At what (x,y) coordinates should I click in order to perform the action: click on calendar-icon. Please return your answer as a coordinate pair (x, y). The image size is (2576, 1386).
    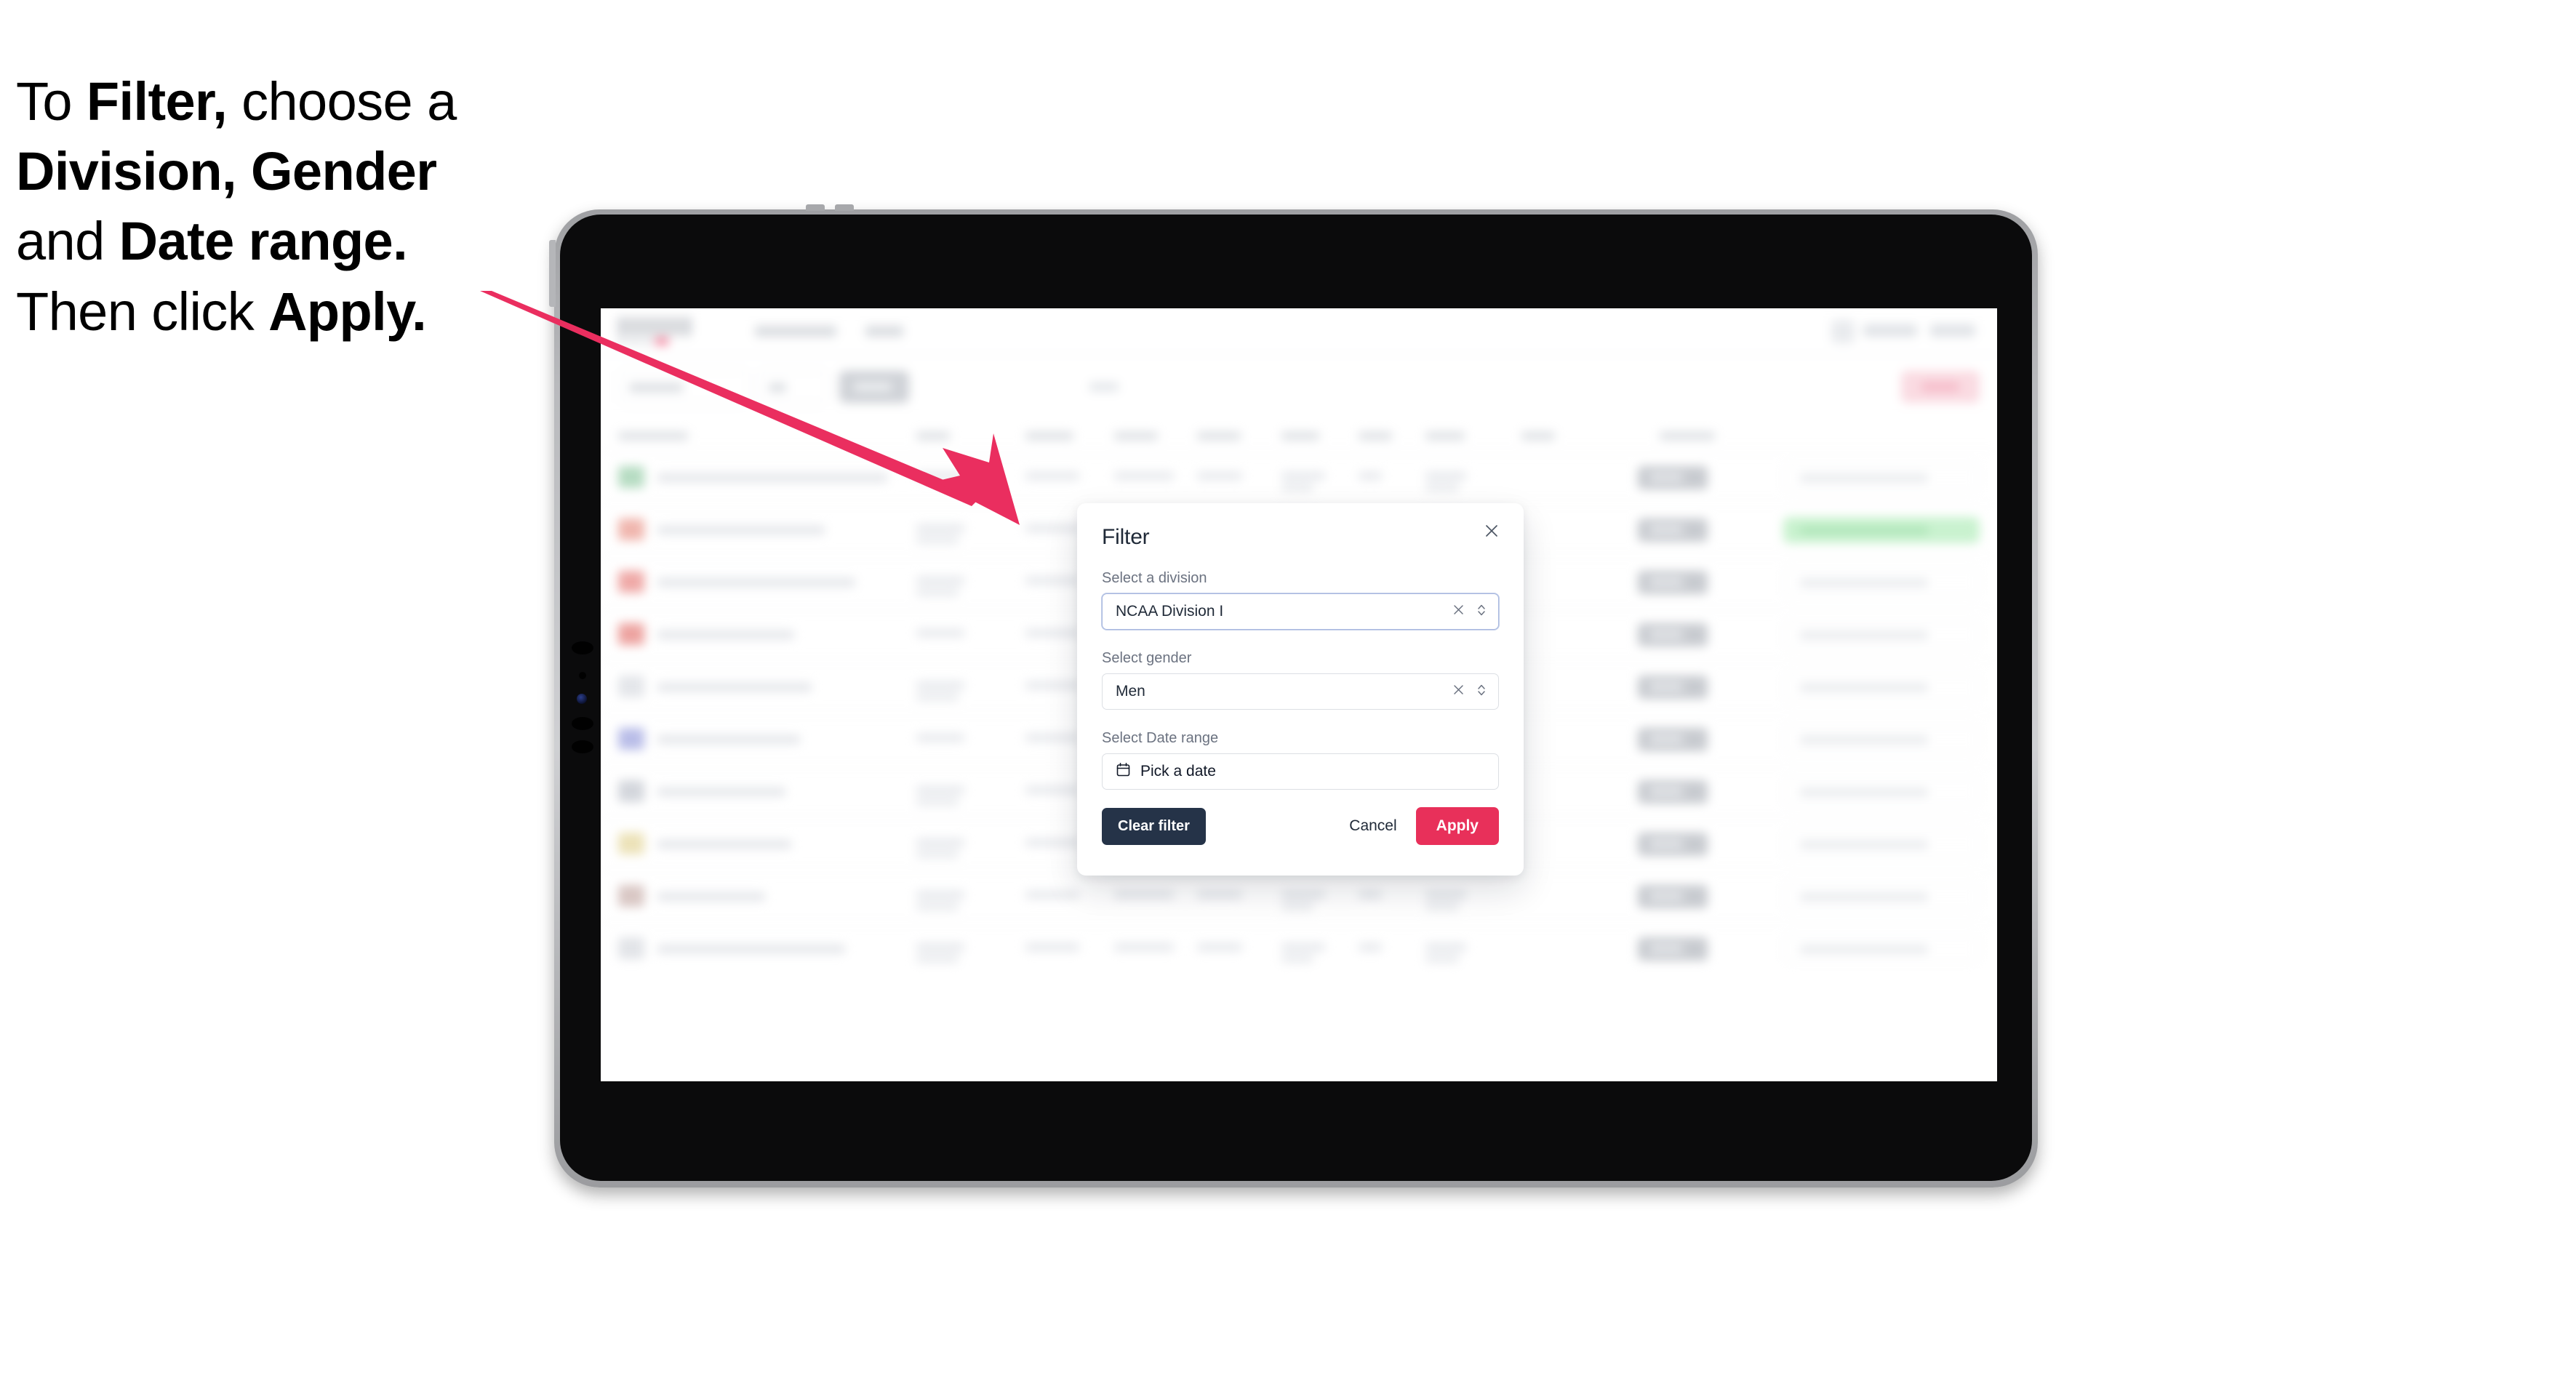
    Looking at the image, I should click on (1123, 771).